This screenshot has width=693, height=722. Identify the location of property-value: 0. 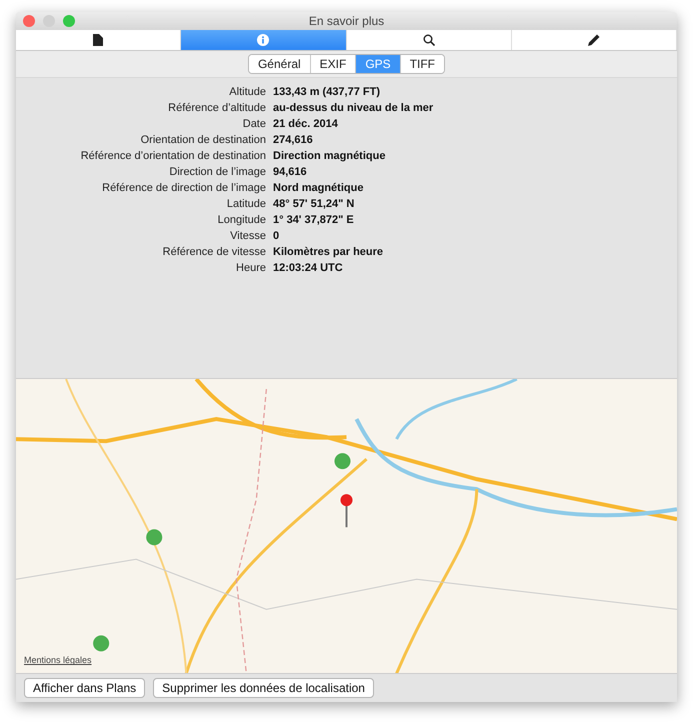
(276, 236).